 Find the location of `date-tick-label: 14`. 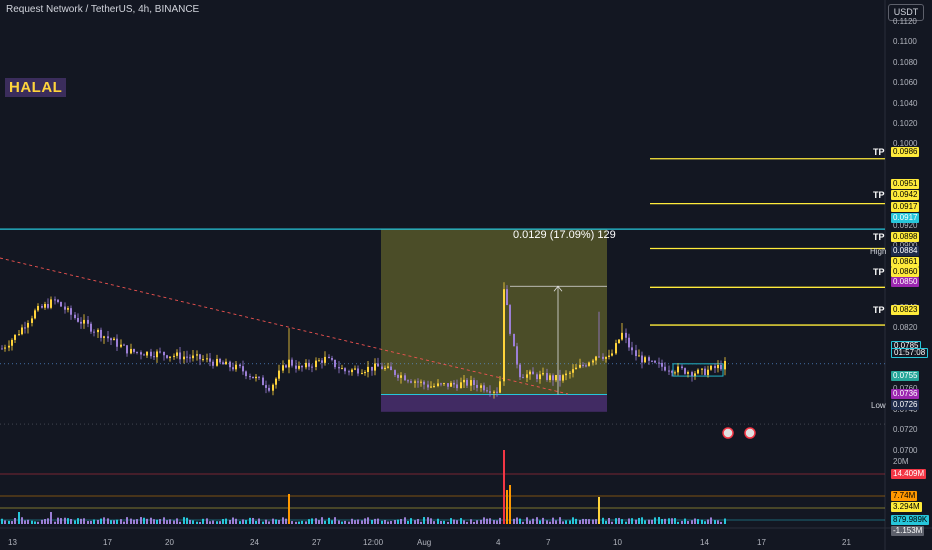

date-tick-label: 14 is located at coordinates (704, 542).